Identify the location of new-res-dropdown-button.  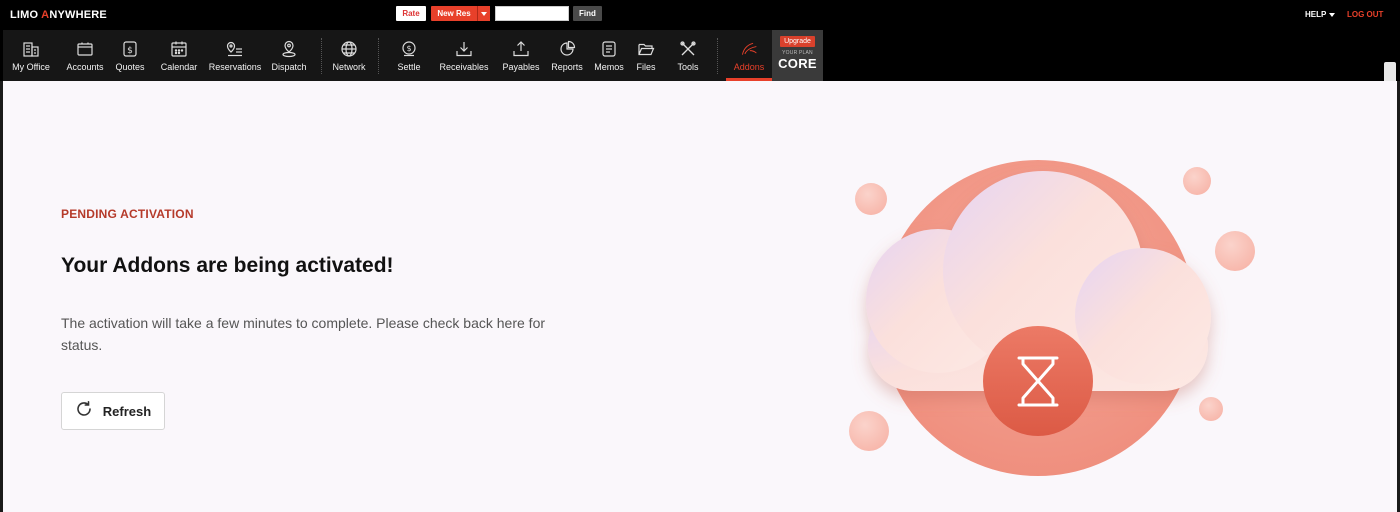
(483, 13).